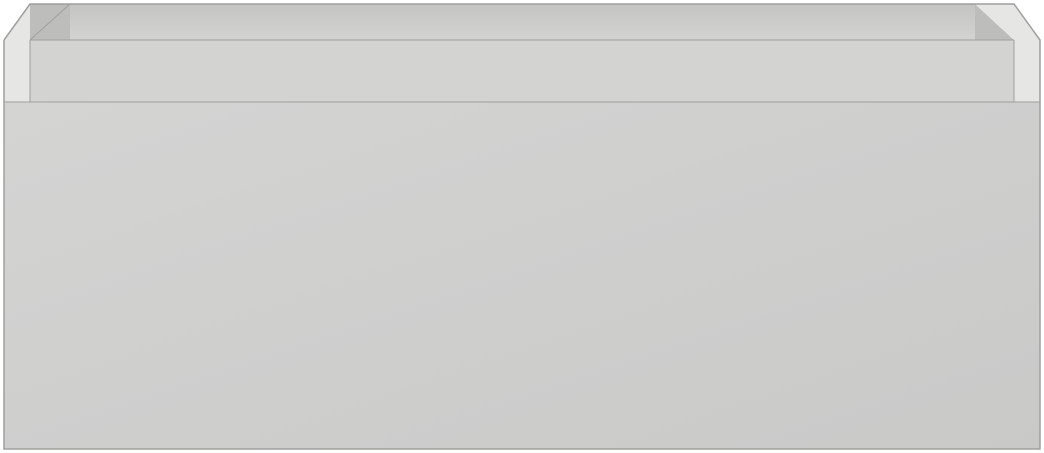 Image resolution: width=1044 pixels, height=453 pixels. Describe the element at coordinates (522, 22) in the screenshot. I see `drawer-inner-back-wall` at that location.